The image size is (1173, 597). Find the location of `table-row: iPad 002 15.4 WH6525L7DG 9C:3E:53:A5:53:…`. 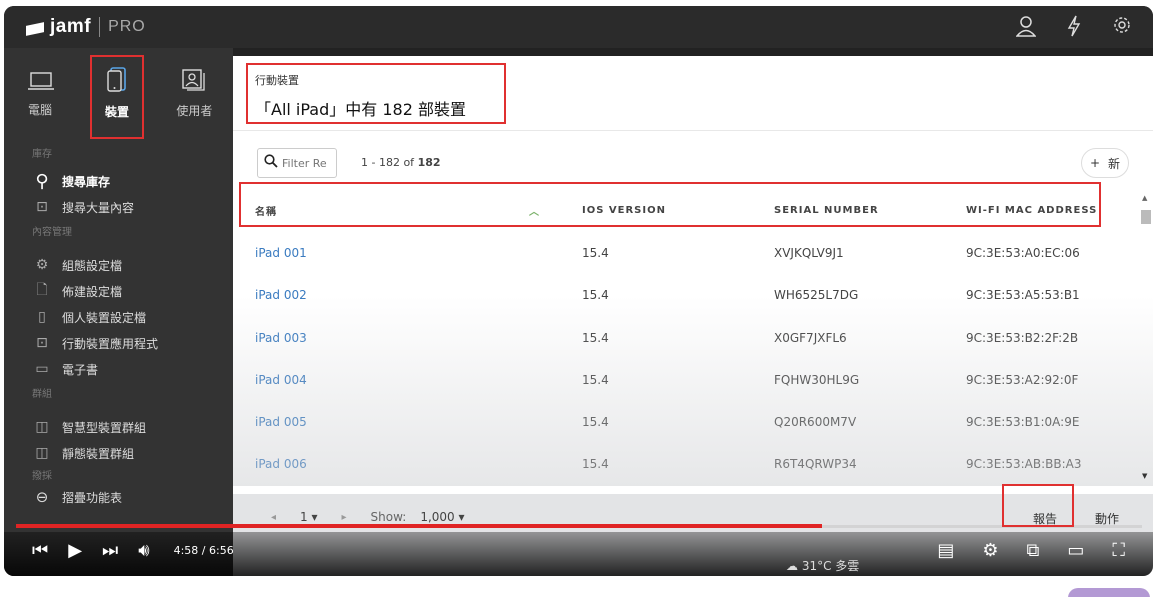

table-row: iPad 002 15.4 WH6525L7DG 9C:3E:53:A5:53:… is located at coordinates (686, 295).